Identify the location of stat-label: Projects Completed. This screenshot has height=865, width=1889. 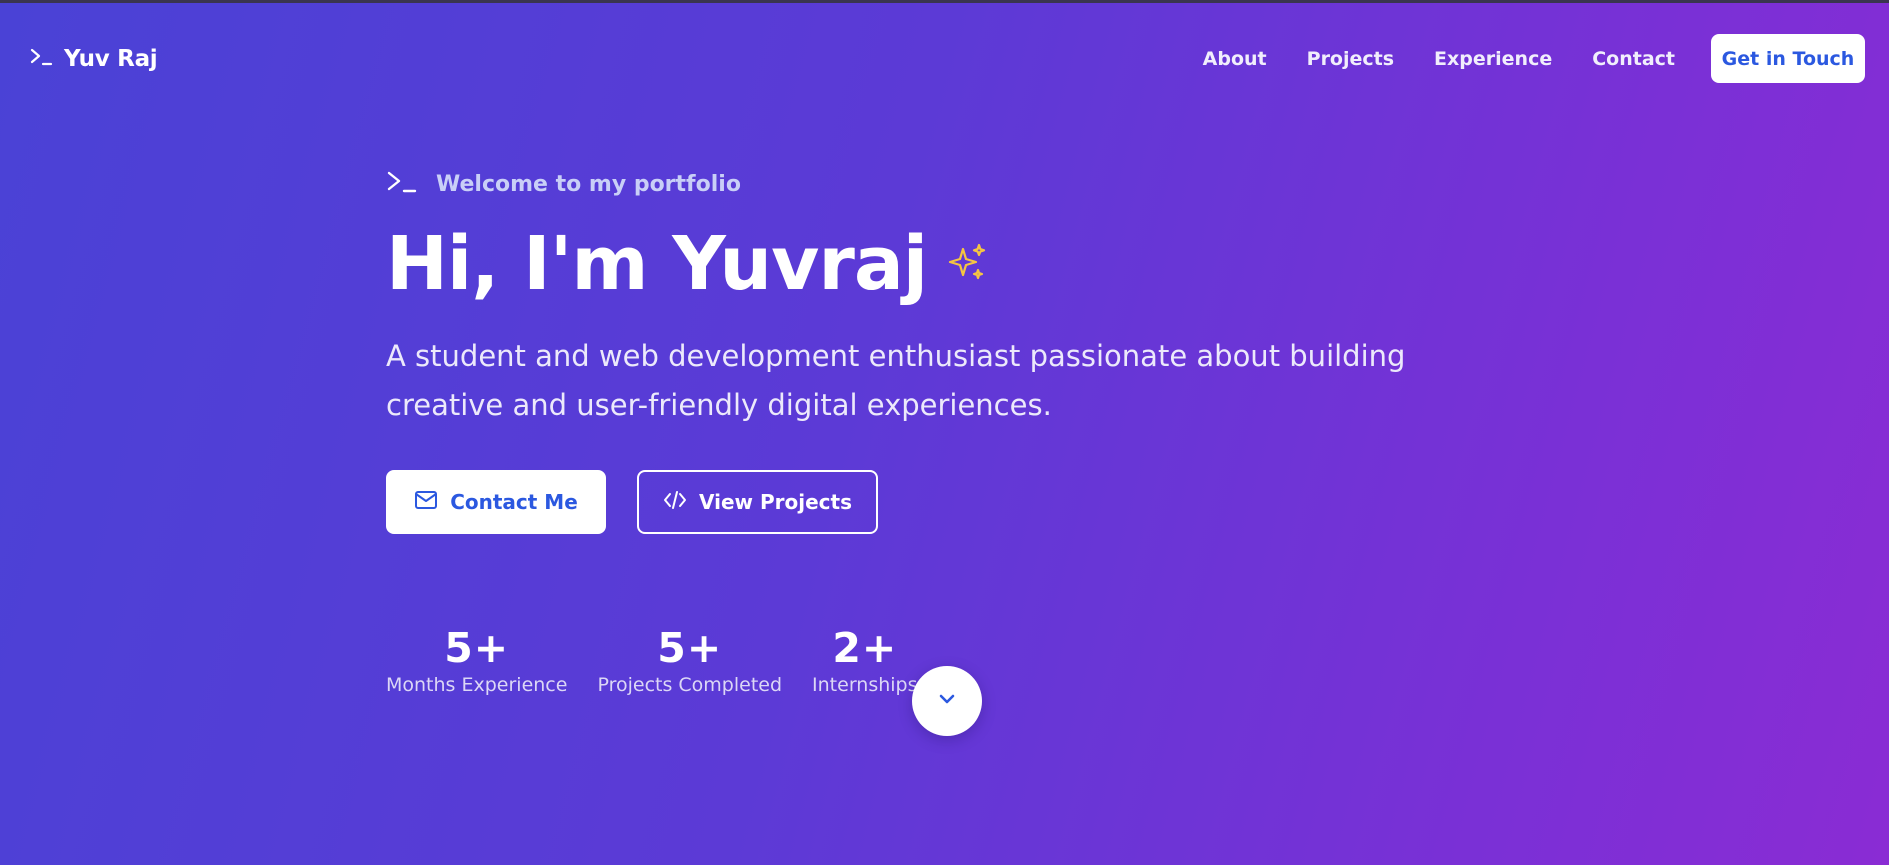
(690, 685).